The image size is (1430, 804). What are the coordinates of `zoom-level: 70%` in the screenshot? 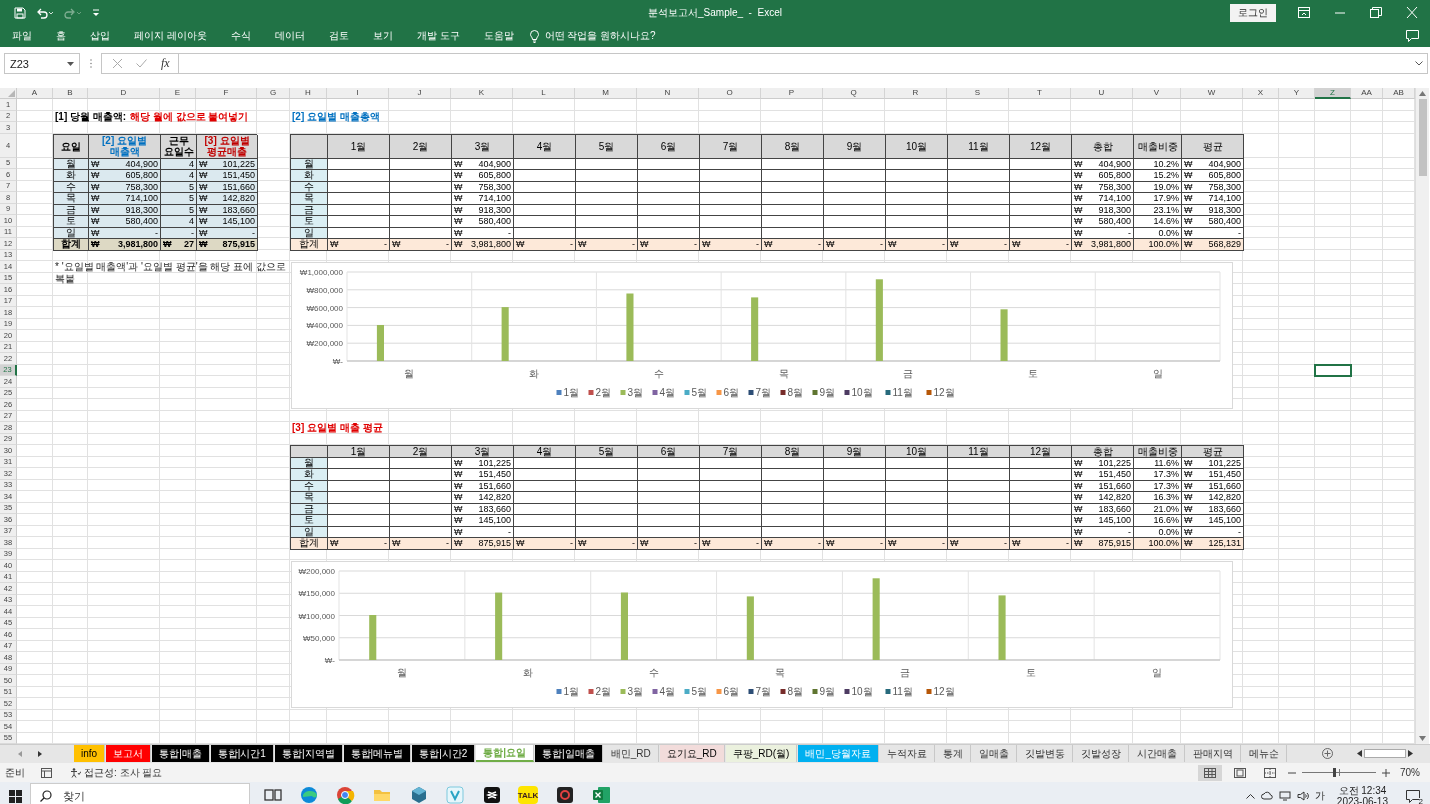 It's located at (1410, 772).